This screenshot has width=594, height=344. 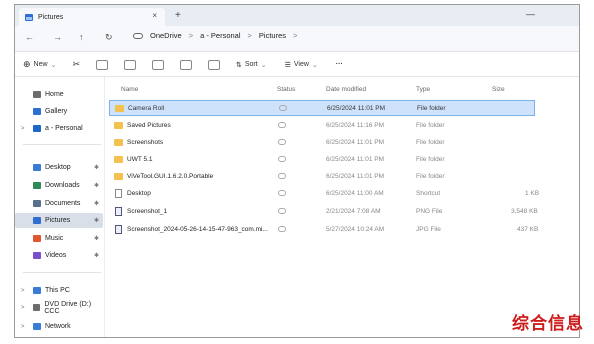 I want to click on sidebar-item-desktop: Desktop ✱, so click(x=59, y=167).